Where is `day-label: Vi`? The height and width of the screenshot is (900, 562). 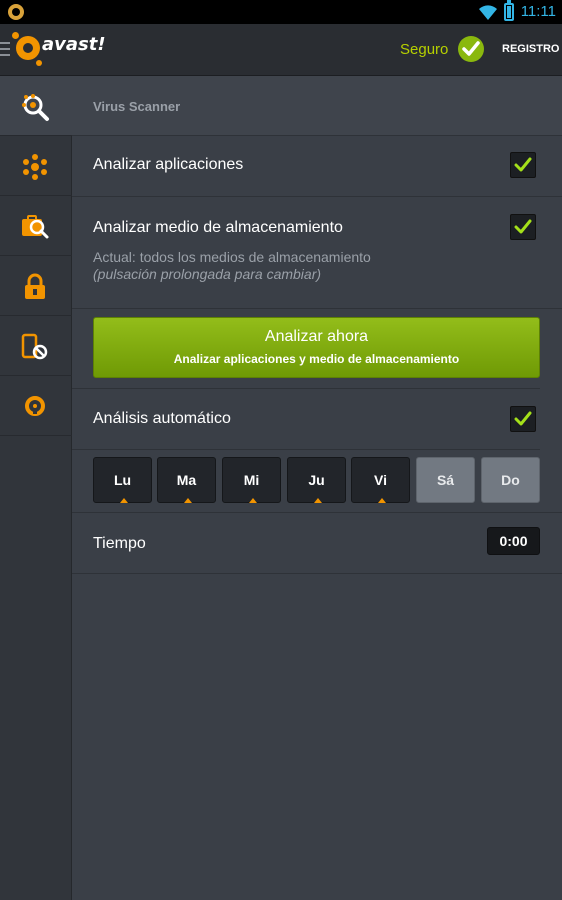 day-label: Vi is located at coordinates (380, 480).